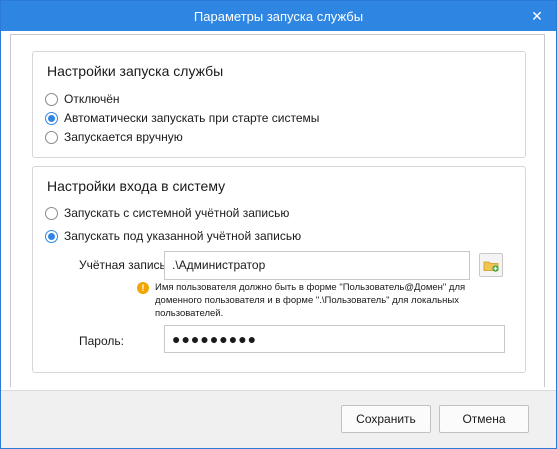 Image resolution: width=557 pixels, height=449 pixels. I want to click on radio-specified-account: Запускать под указанной учётной записью, so click(173, 236).